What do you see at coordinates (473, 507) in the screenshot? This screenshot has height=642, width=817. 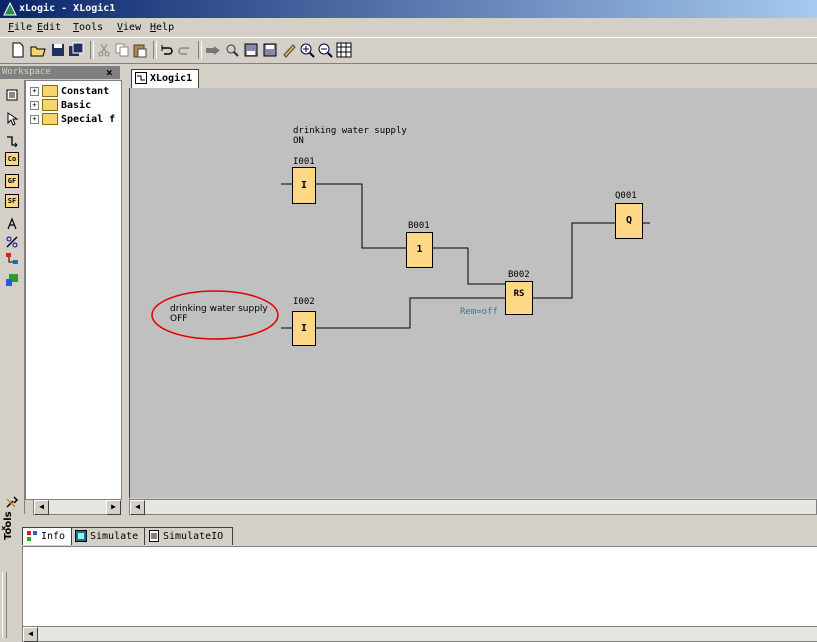 I see `canvas-hscrollbar: ◀` at bounding box center [473, 507].